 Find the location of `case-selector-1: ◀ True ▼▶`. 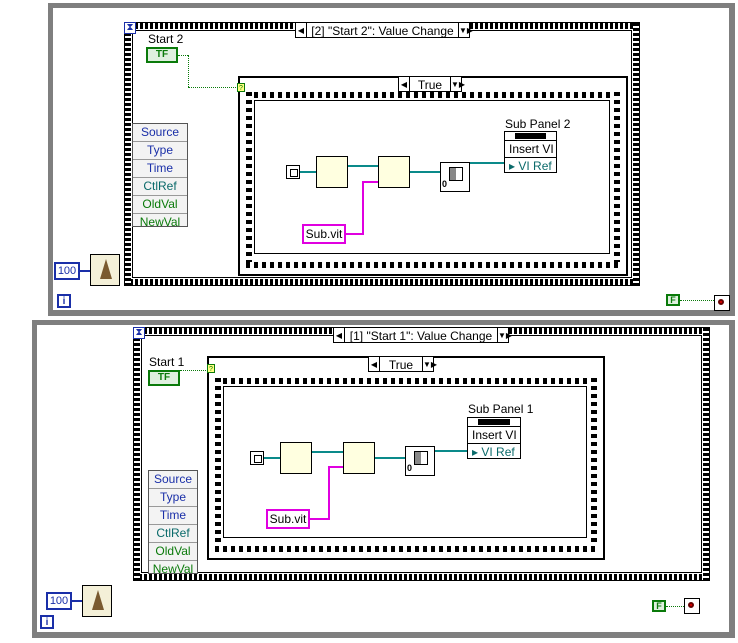

case-selector-1: ◀ True ▼▶ is located at coordinates (402, 364).